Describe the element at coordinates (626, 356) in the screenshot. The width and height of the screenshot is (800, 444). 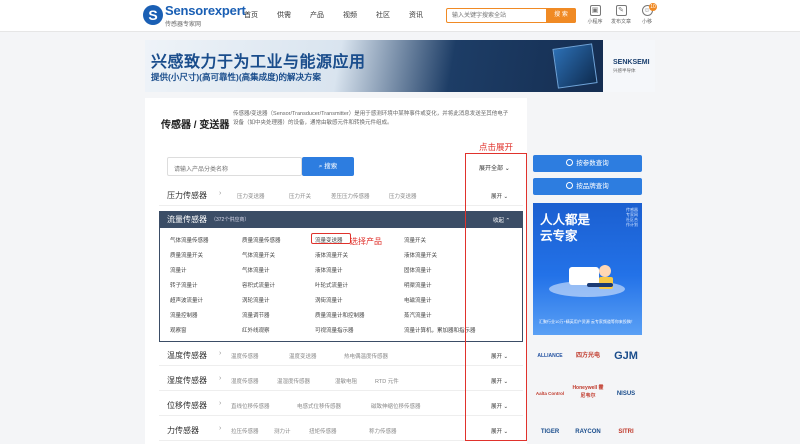
I see `brand-logo-gjm: GJM` at that location.